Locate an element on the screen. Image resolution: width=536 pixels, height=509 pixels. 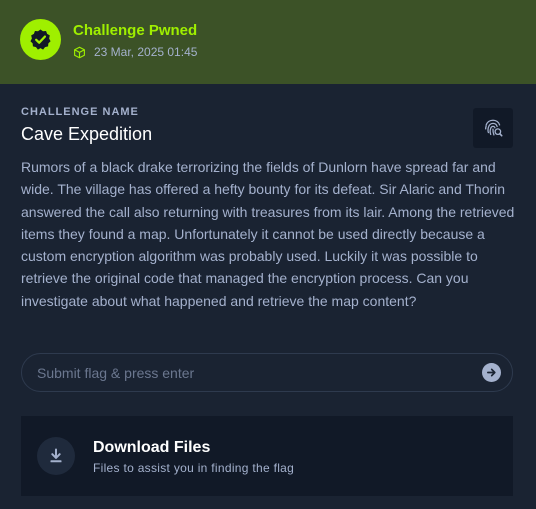
flag-input-container is located at coordinates (267, 372).